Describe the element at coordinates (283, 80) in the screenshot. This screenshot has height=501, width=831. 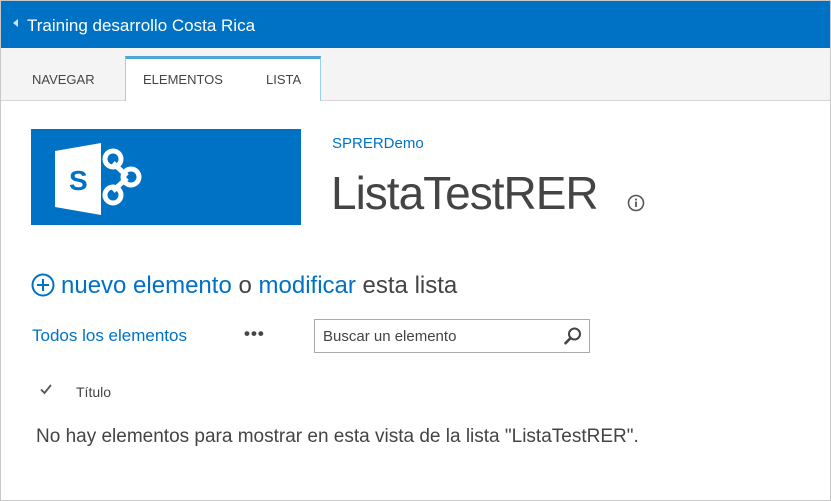
I see `tab-lista: LISTA` at that location.